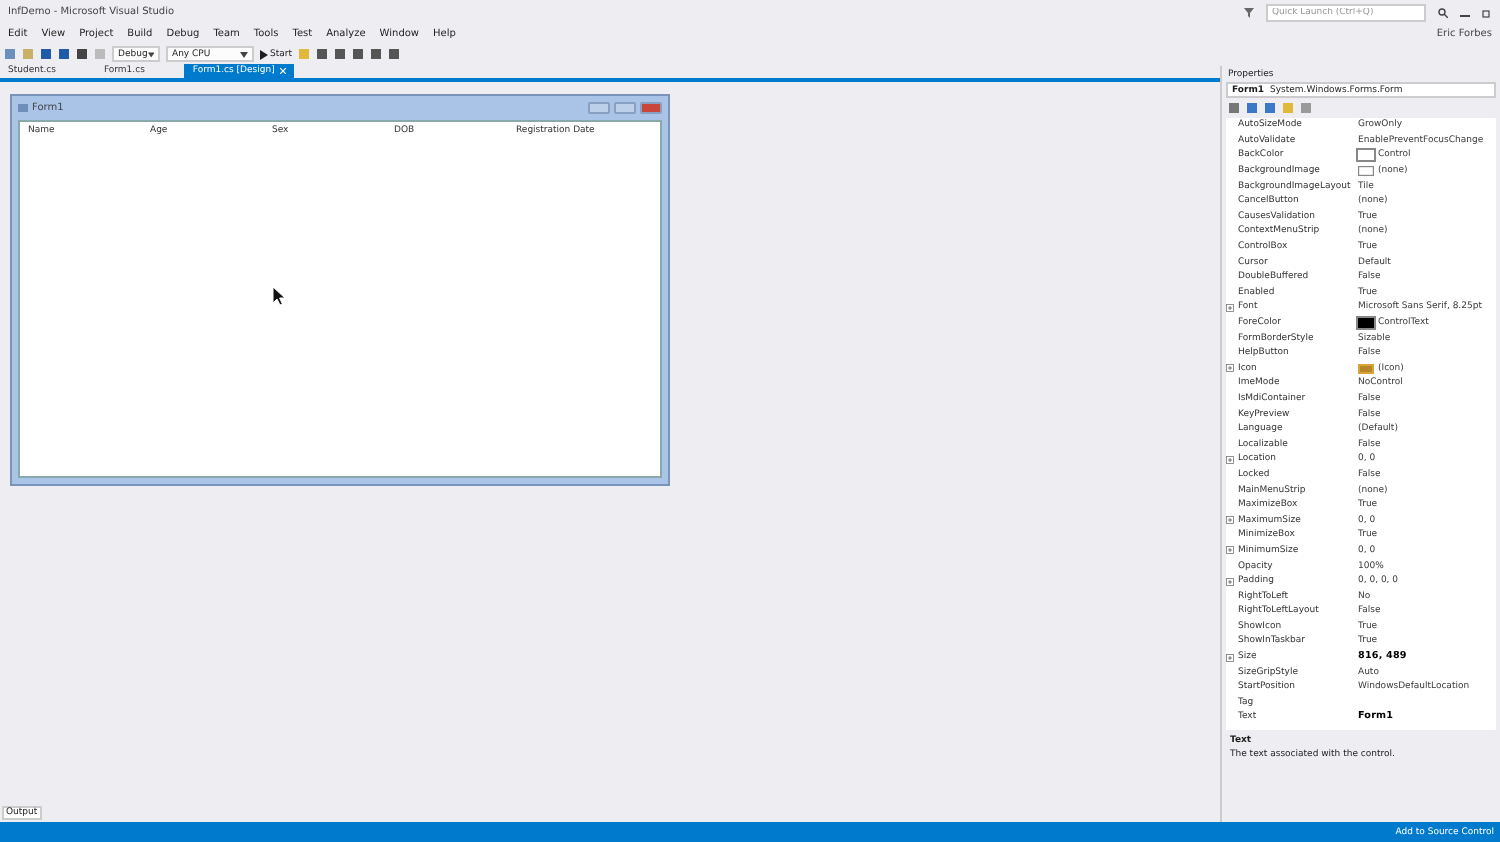 This screenshot has width=1500, height=842. Describe the element at coordinates (283, 71) in the screenshot. I see `close-icon` at that location.